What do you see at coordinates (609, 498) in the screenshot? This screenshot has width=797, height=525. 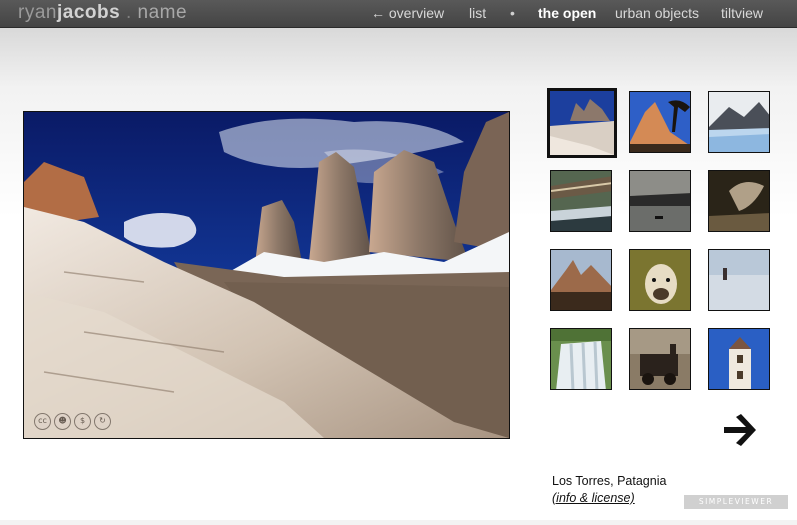 I see `info-license-link: (info & license)` at bounding box center [609, 498].